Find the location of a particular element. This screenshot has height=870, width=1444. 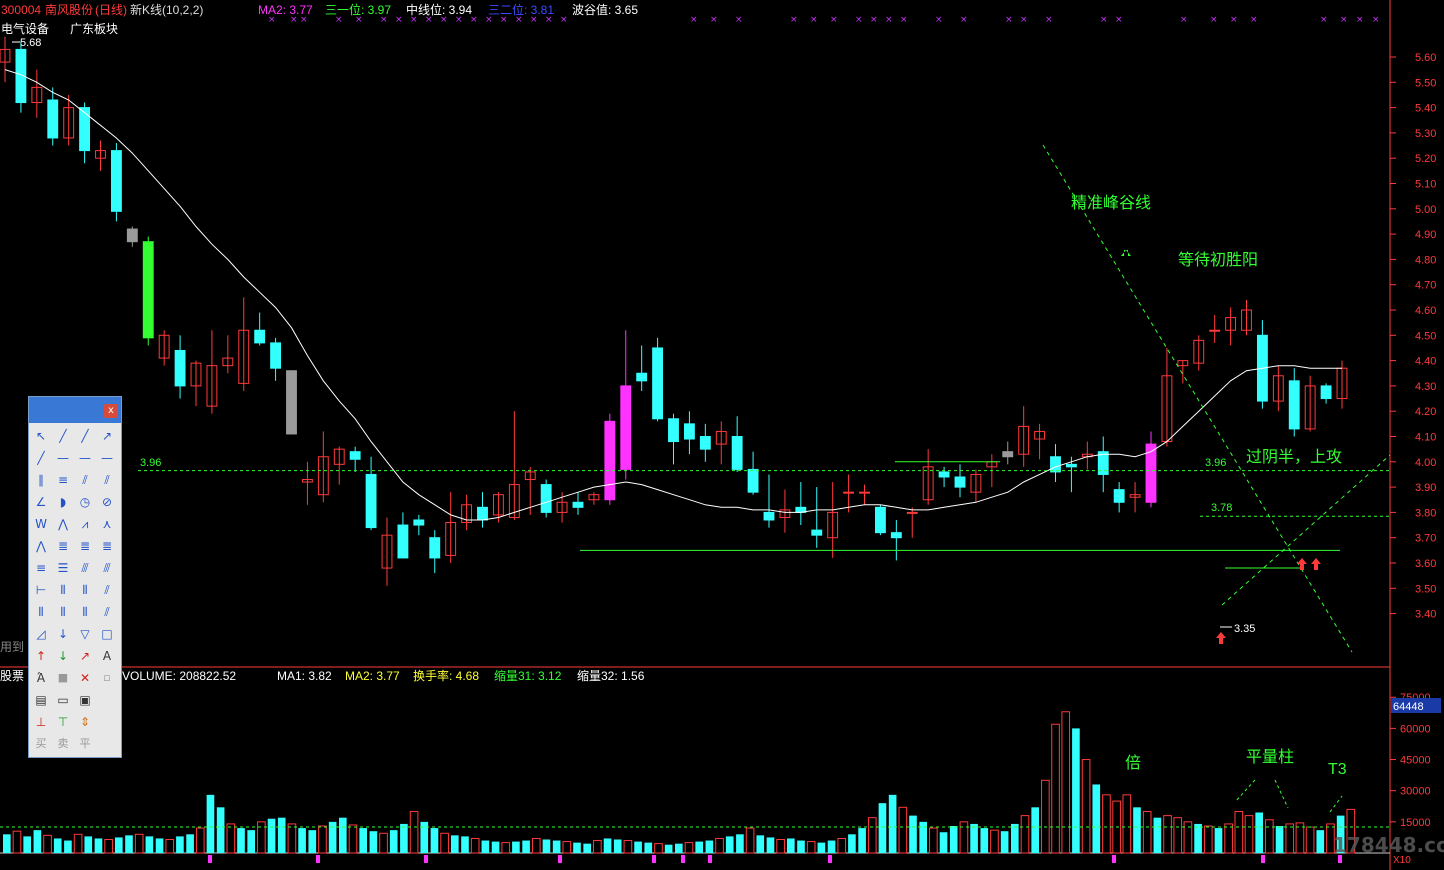

sell-mark-icon: ⊤ is located at coordinates (63, 722).